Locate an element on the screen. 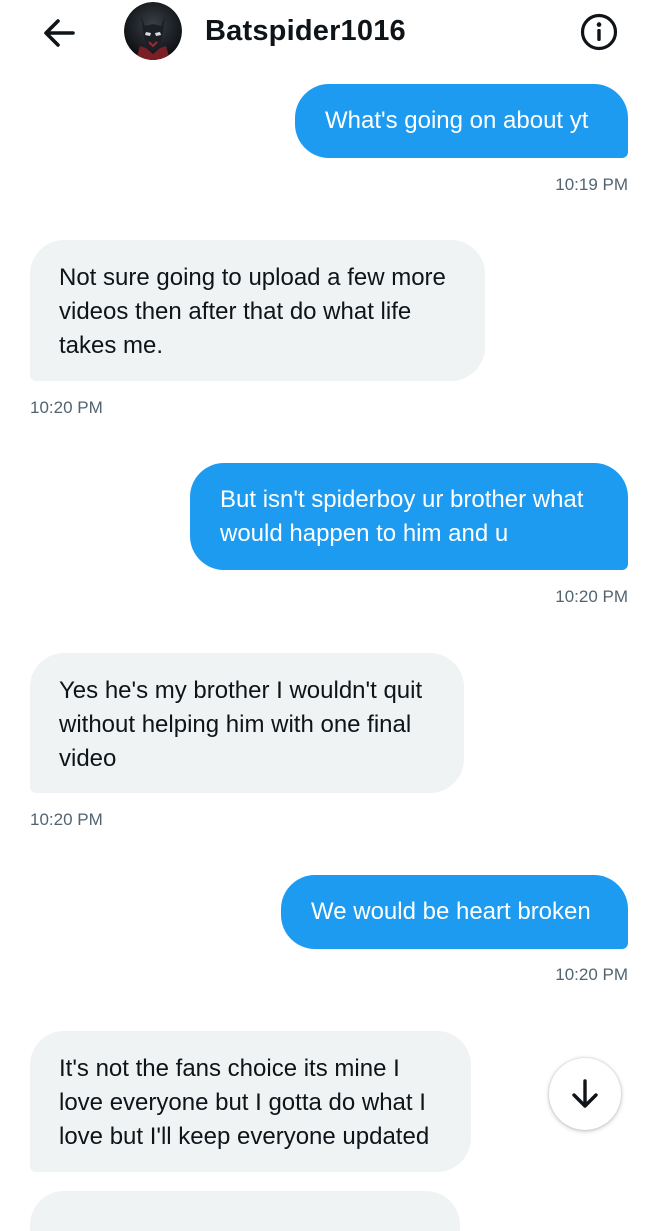  profile-avatar is located at coordinates (153, 31).